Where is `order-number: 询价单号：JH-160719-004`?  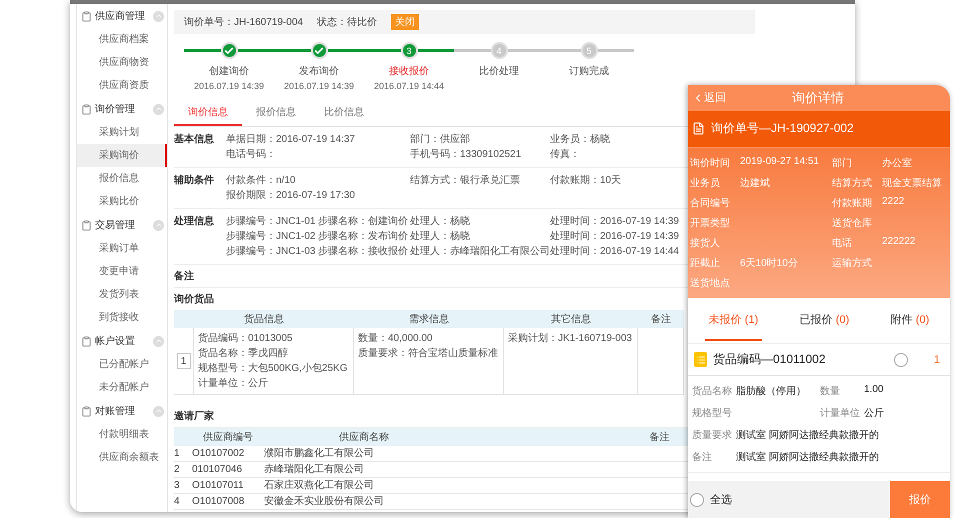 order-number: 询价单号：JH-160719-004 is located at coordinates (243, 22).